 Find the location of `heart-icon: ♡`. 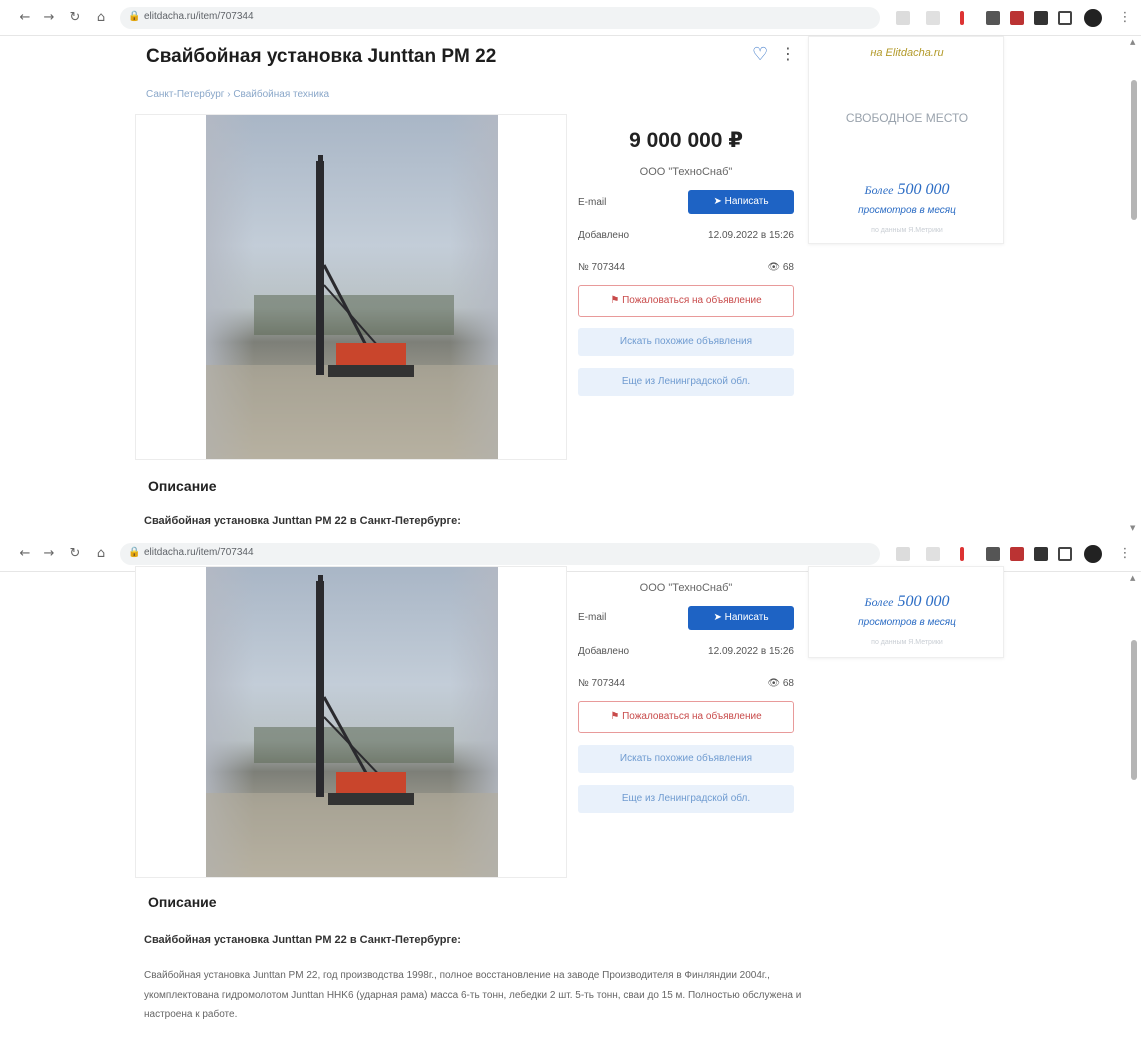

heart-icon: ♡ is located at coordinates (760, 54).